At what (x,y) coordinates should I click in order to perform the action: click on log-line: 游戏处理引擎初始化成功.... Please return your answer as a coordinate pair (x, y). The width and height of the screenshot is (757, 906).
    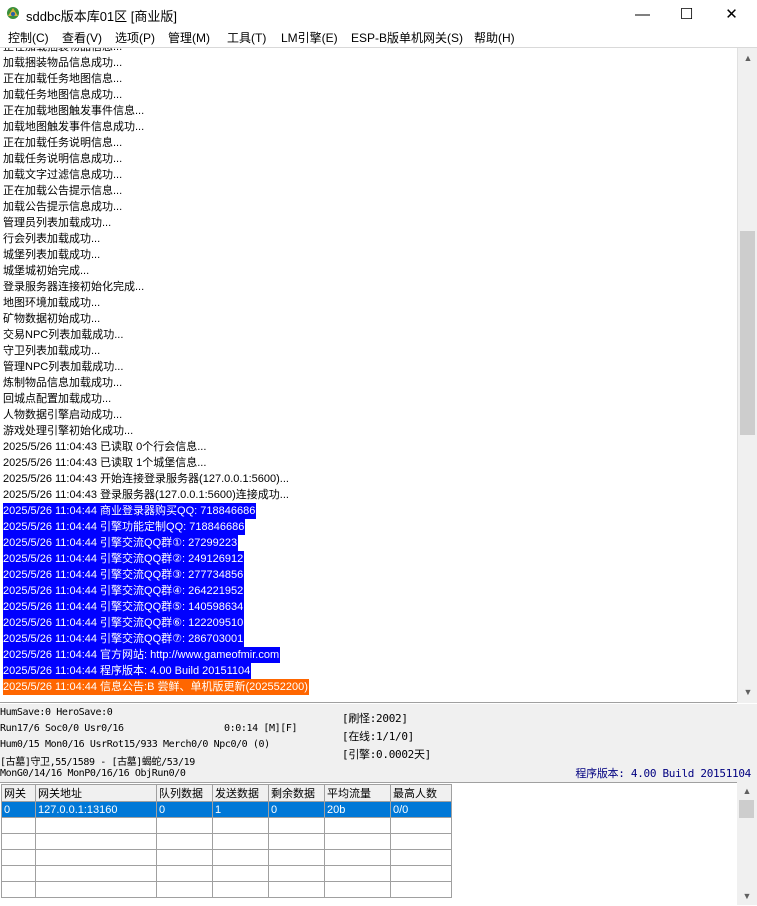
    Looking at the image, I should click on (68, 431).